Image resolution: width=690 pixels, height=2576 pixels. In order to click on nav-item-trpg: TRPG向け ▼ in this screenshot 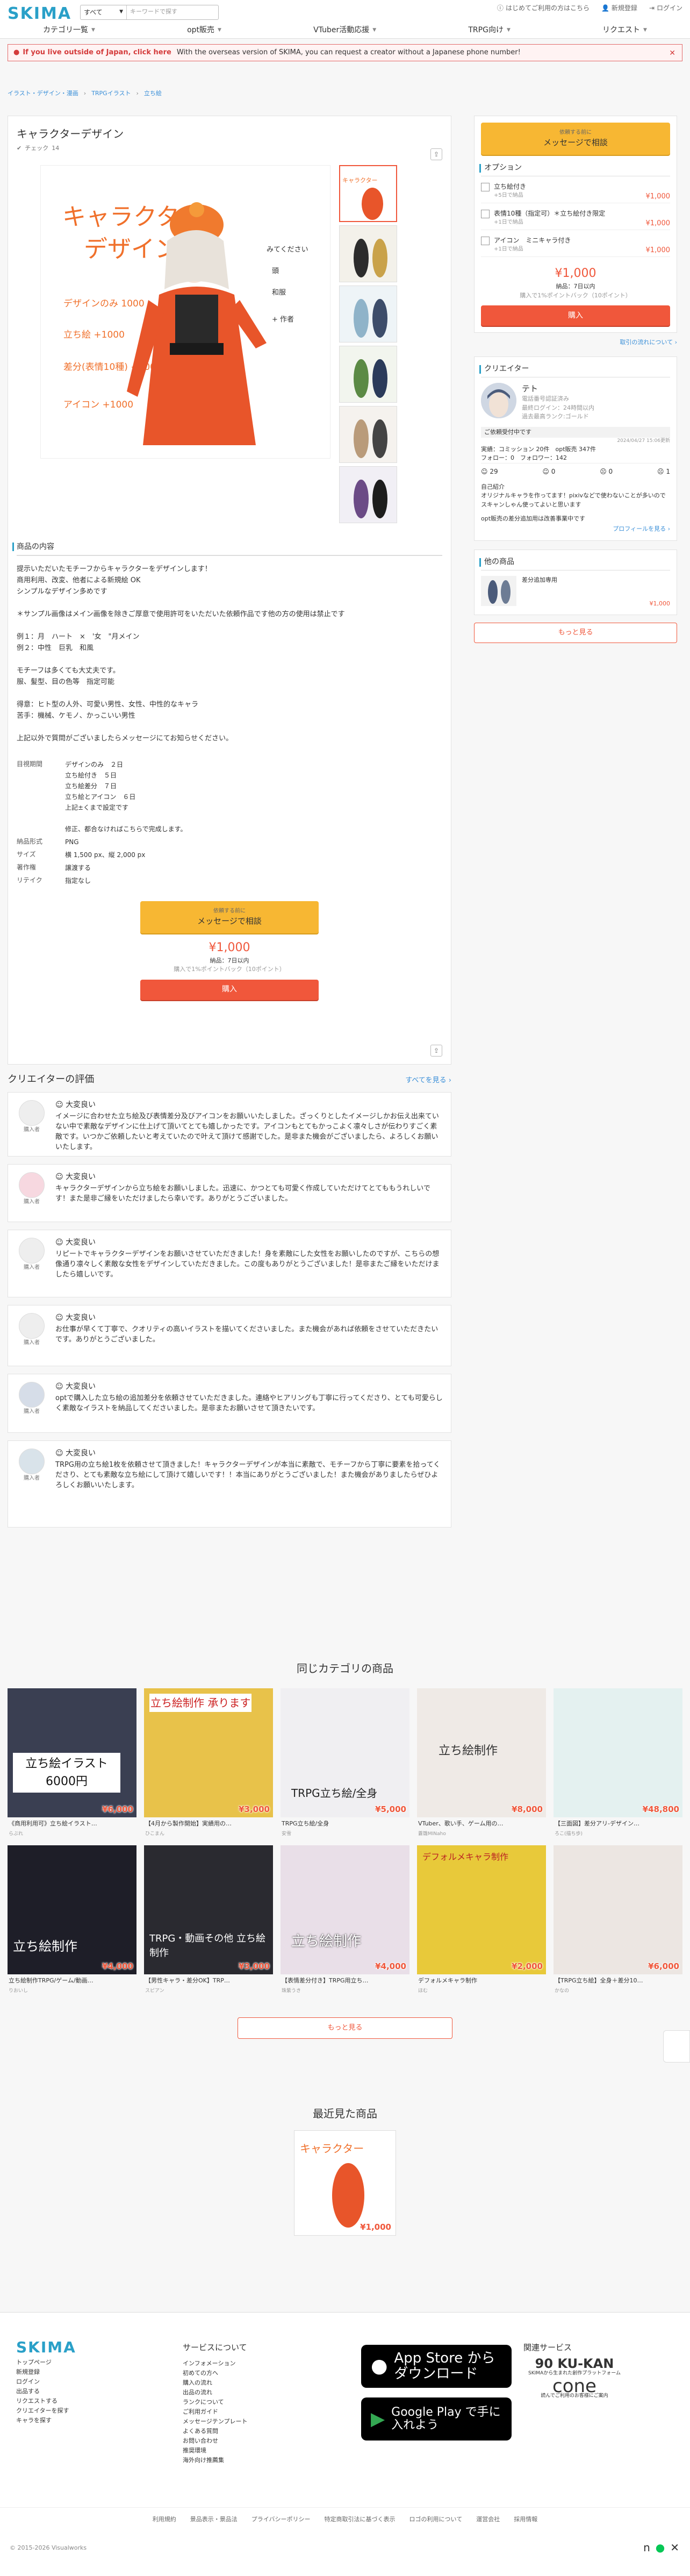, I will do `click(489, 30)`.